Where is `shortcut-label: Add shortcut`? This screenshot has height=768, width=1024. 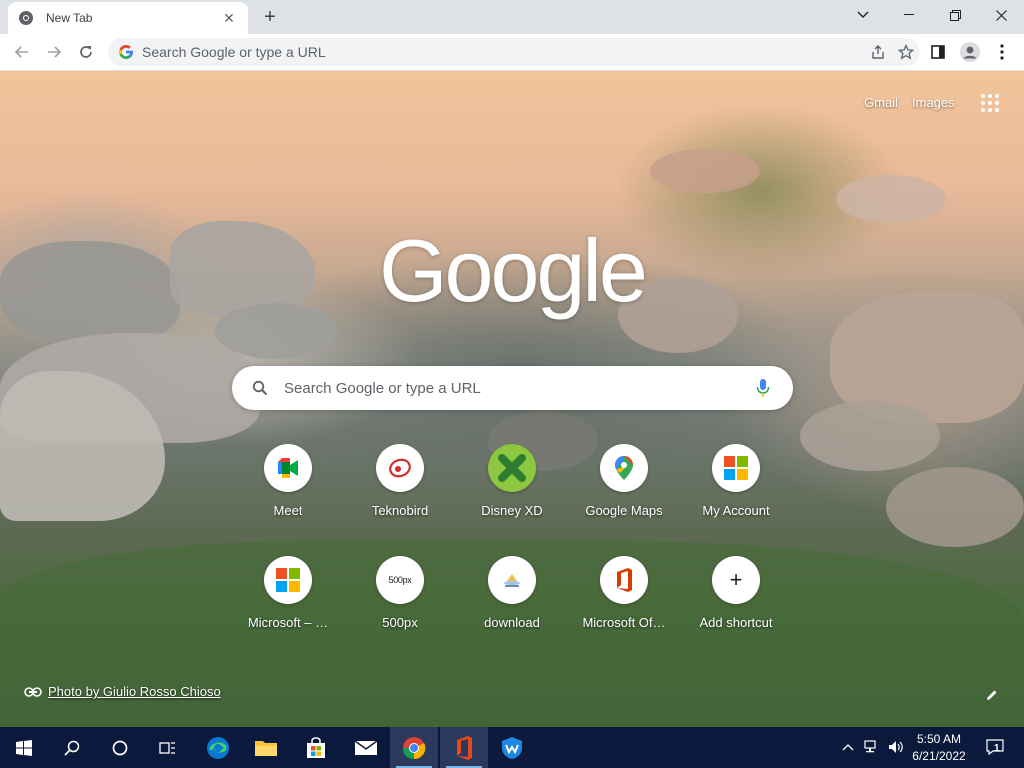 shortcut-label: Add shortcut is located at coordinates (736, 622).